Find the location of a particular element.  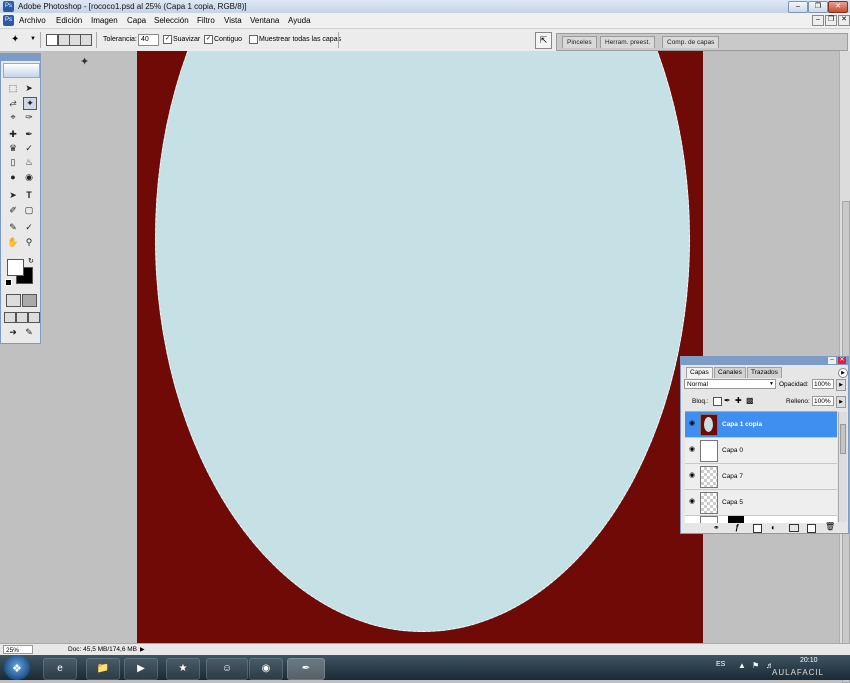

tab-capas: Capas is located at coordinates (699, 372).